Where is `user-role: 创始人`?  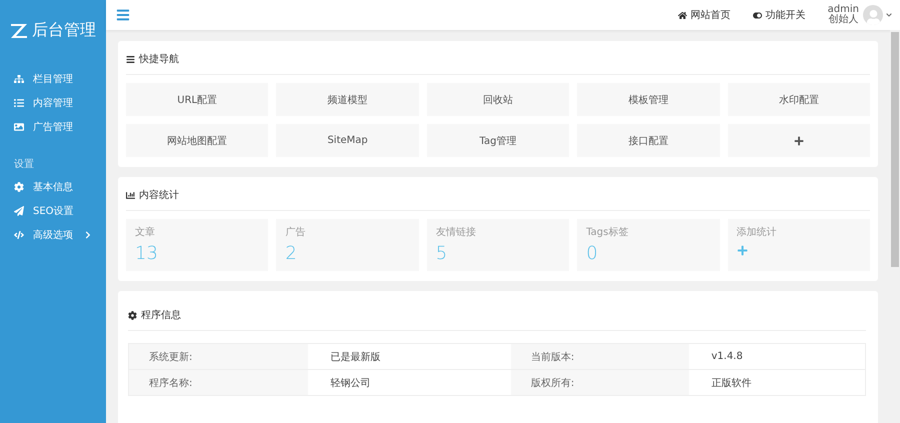
user-role: 创始人 is located at coordinates (843, 20).